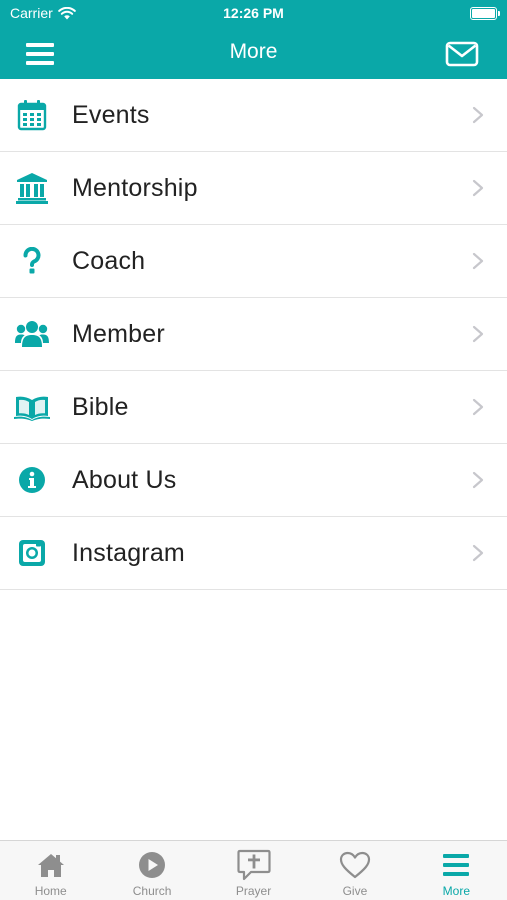 The height and width of the screenshot is (900, 507). I want to click on menu-item-bible: Bible, so click(253, 407).